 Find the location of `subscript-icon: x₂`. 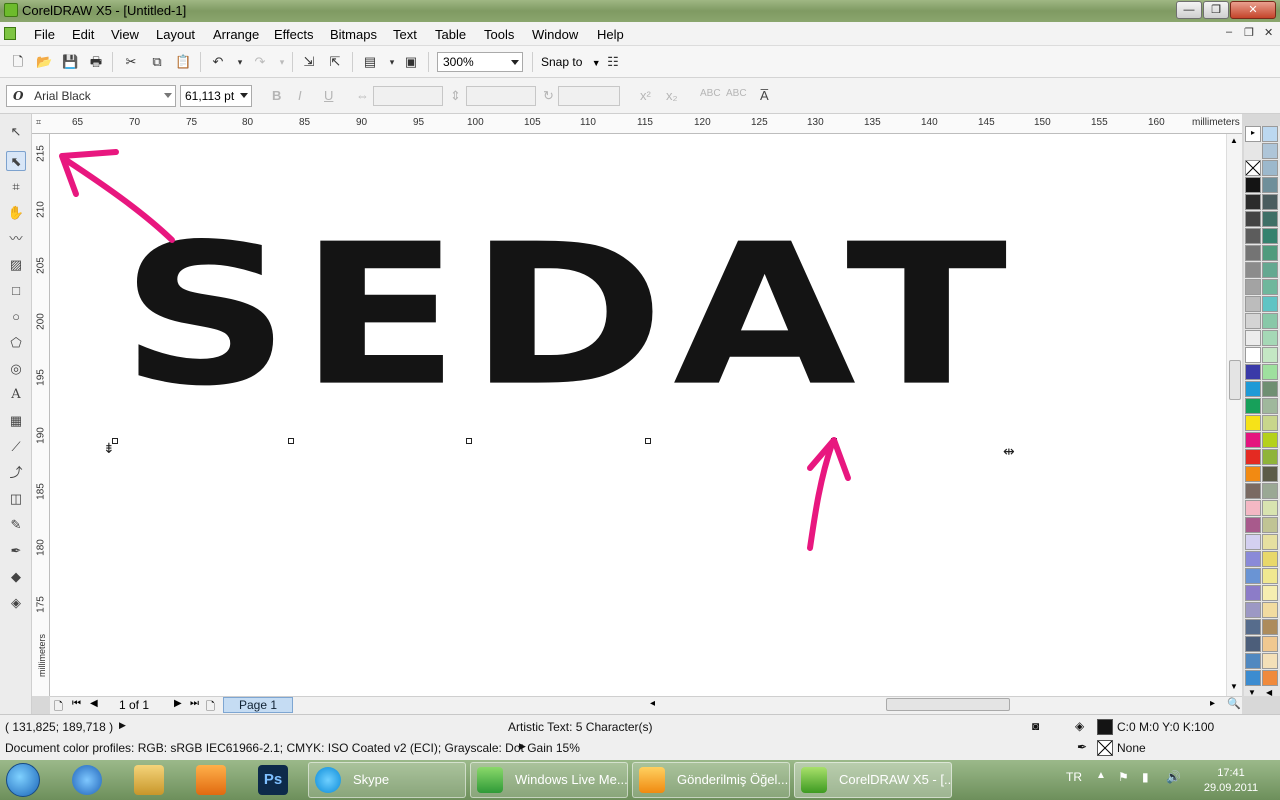

subscript-icon: x₂ is located at coordinates (672, 95).